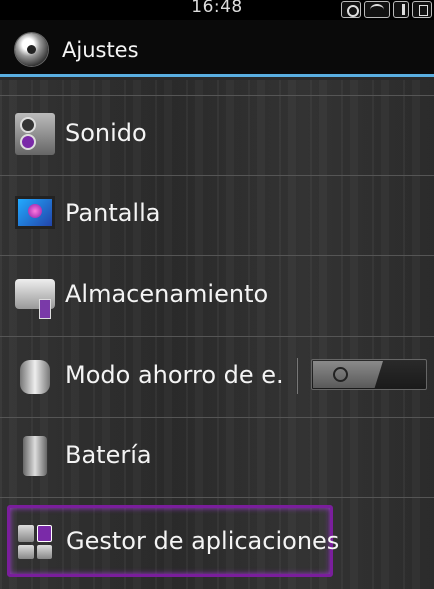  I want to click on status-icons, so click(386, 9).